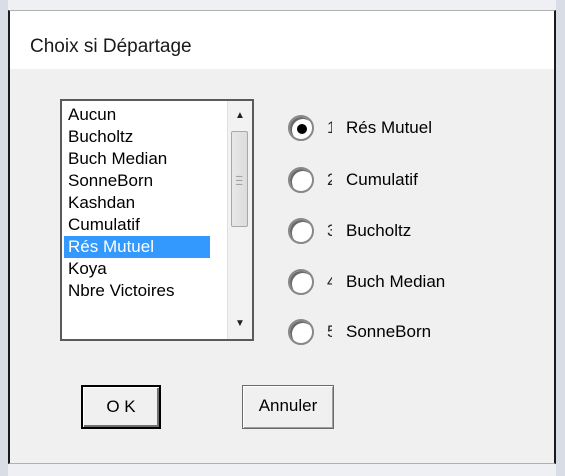 The image size is (565, 476). I want to click on list-item: Buch Median, so click(137, 159).